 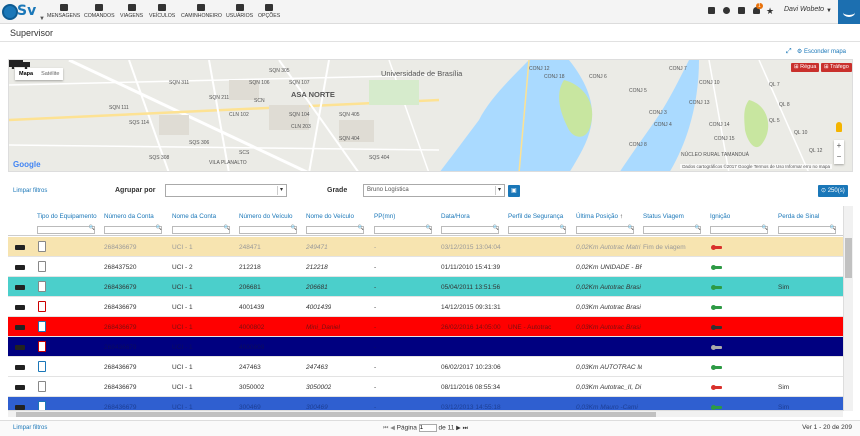 I want to click on cell-num-veic: 248471, so click(x=250, y=247).